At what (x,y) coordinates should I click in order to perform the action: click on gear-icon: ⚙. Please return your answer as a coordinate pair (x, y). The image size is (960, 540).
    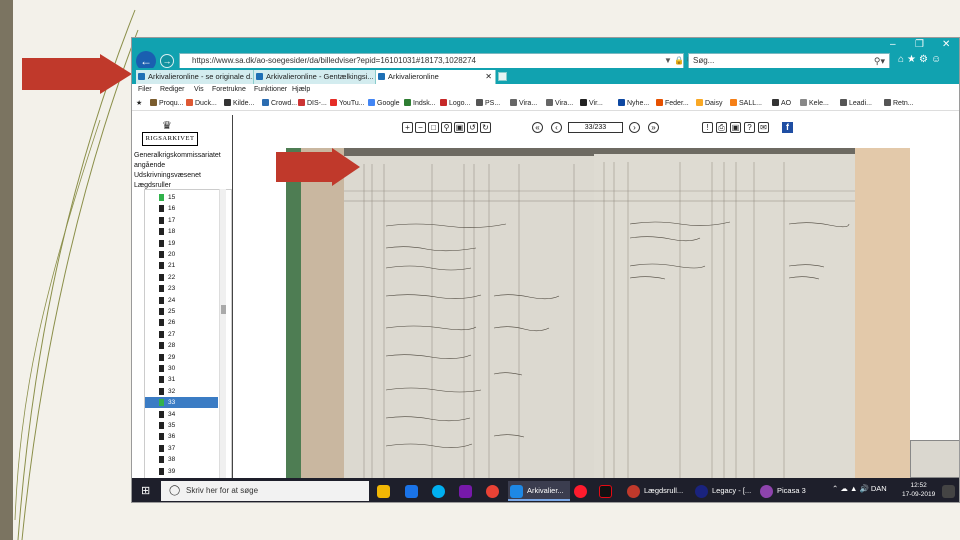
    Looking at the image, I should click on (925, 59).